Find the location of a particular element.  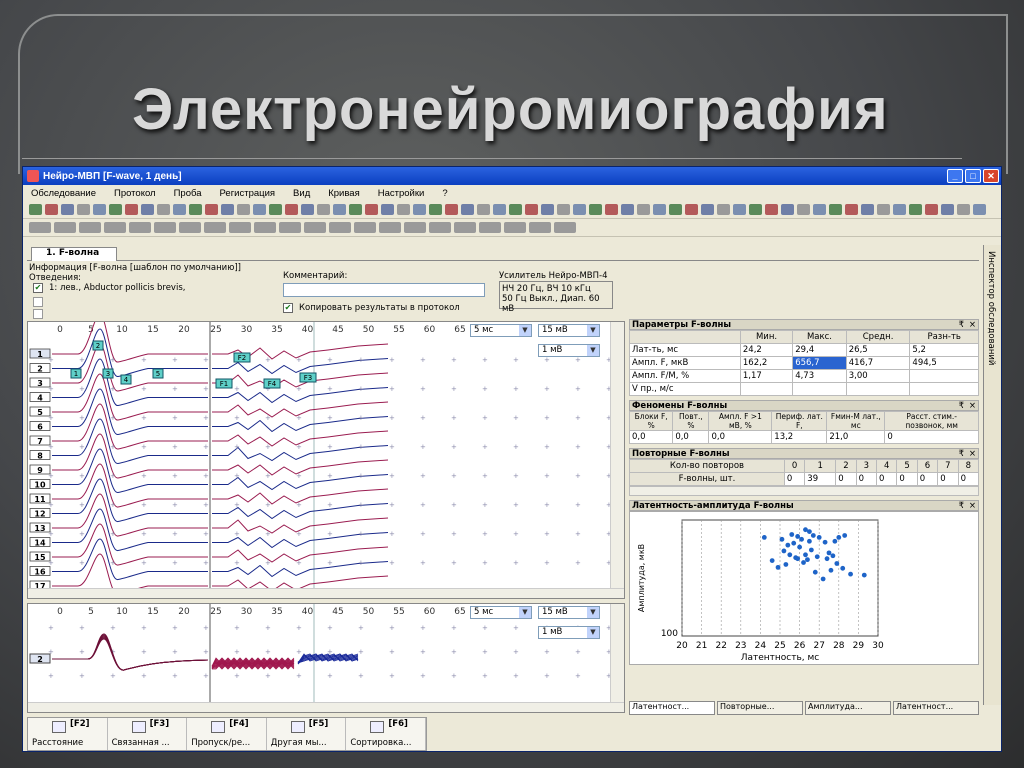

params-cell: Ампл. F/M, % is located at coordinates (685, 376).